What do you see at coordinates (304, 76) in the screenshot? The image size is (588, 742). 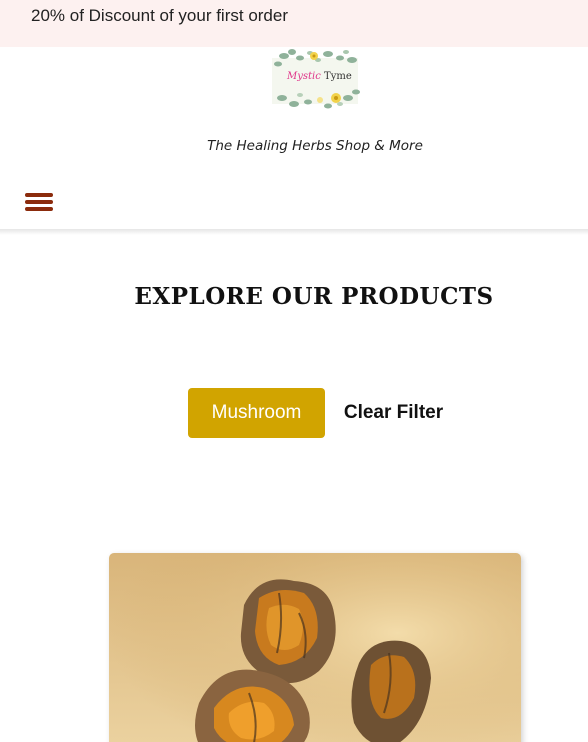 I see `logo-word-mystic: Mystic` at bounding box center [304, 76].